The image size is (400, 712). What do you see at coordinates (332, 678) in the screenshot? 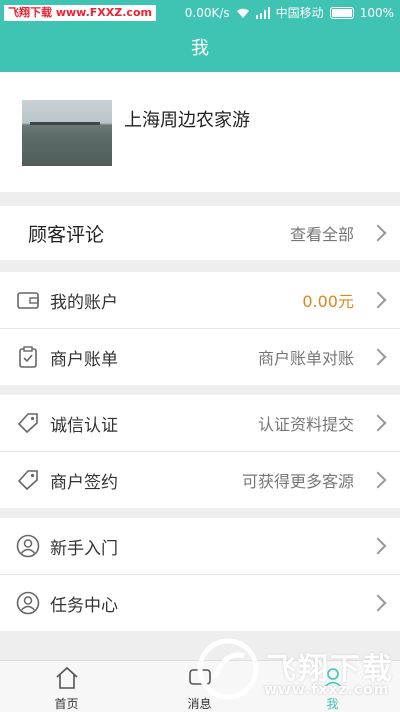
I see `user-icon` at bounding box center [332, 678].